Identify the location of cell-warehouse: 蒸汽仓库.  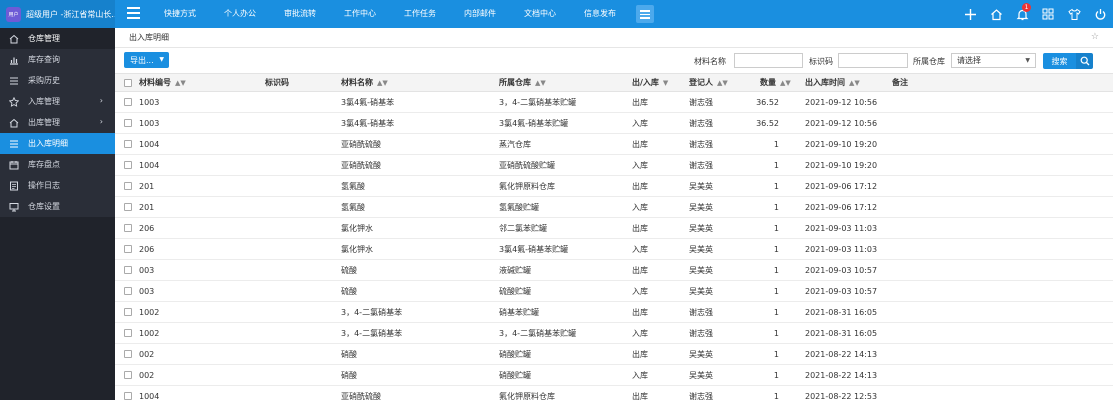
(515, 144).